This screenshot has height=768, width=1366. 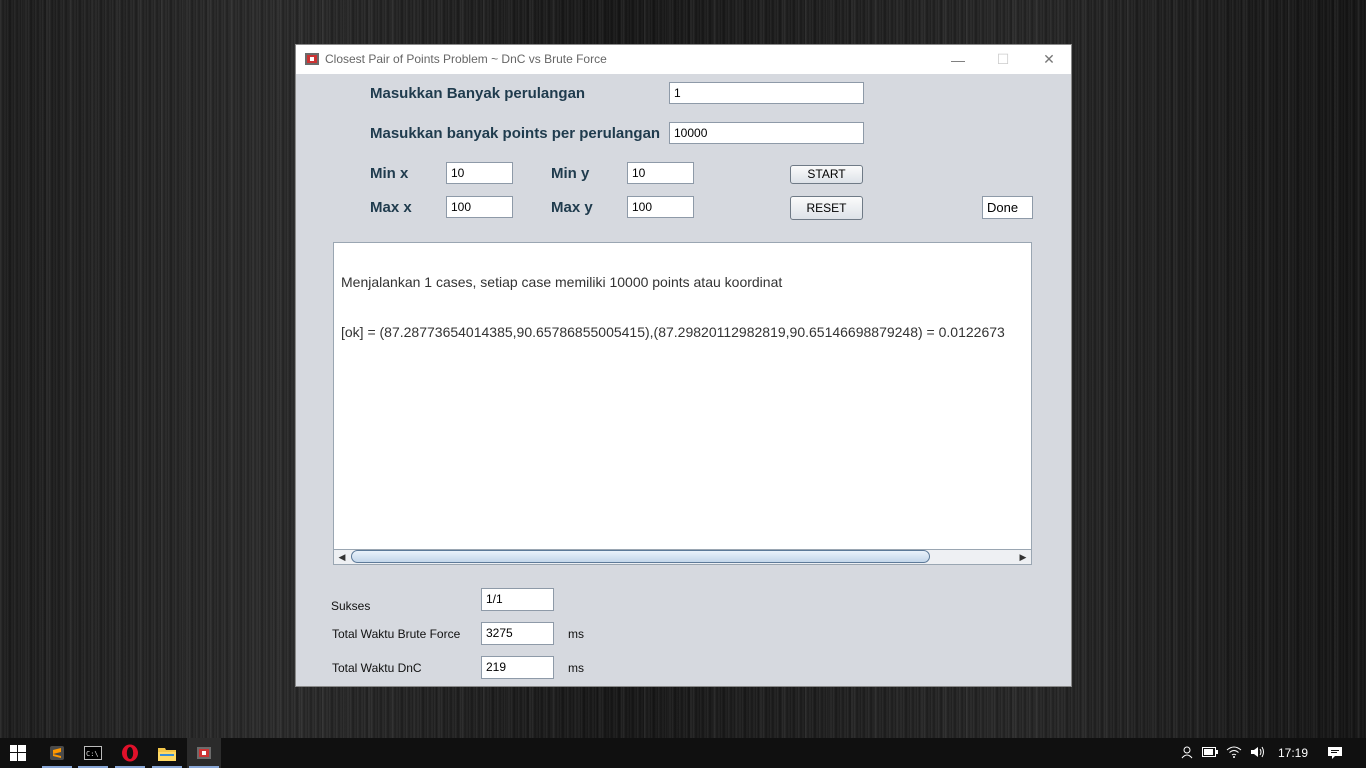 I want to click on brute-force-unit: ms, so click(x=576, y=634).